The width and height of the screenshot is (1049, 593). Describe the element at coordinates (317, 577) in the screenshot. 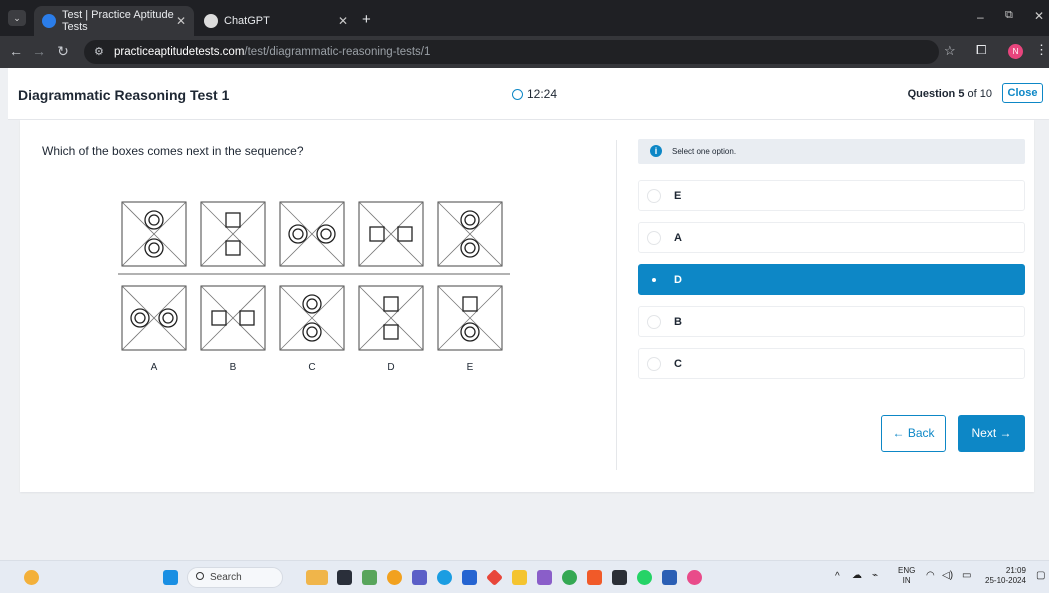

I see `widgets-icon` at that location.